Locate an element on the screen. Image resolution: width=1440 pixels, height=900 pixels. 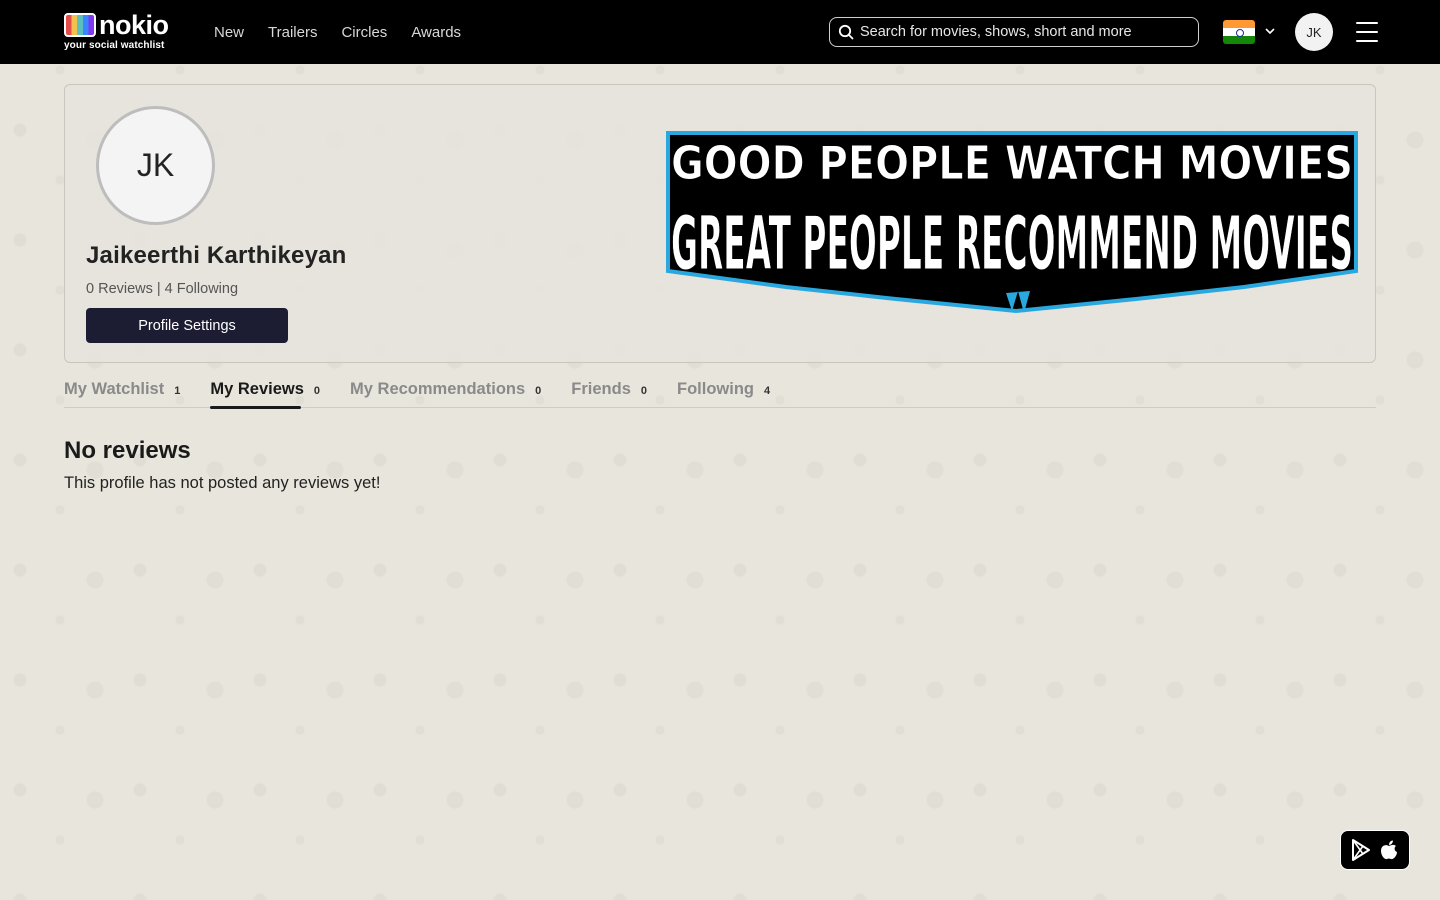
logo-tagline: your social watchlist is located at coordinates (114, 45).